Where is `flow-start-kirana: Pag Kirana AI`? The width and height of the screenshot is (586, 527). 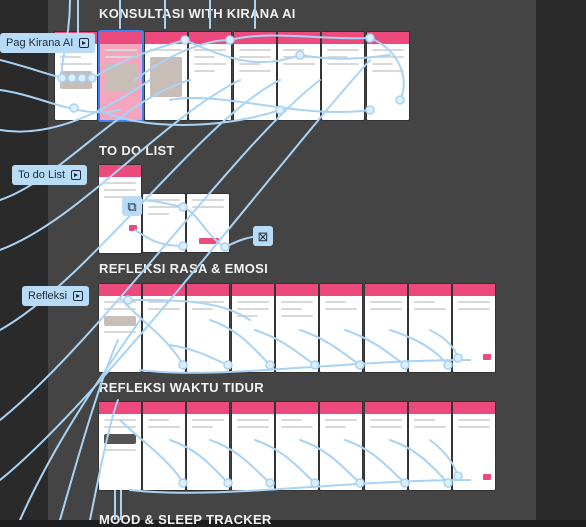 flow-start-kirana: Pag Kirana AI is located at coordinates (48, 43).